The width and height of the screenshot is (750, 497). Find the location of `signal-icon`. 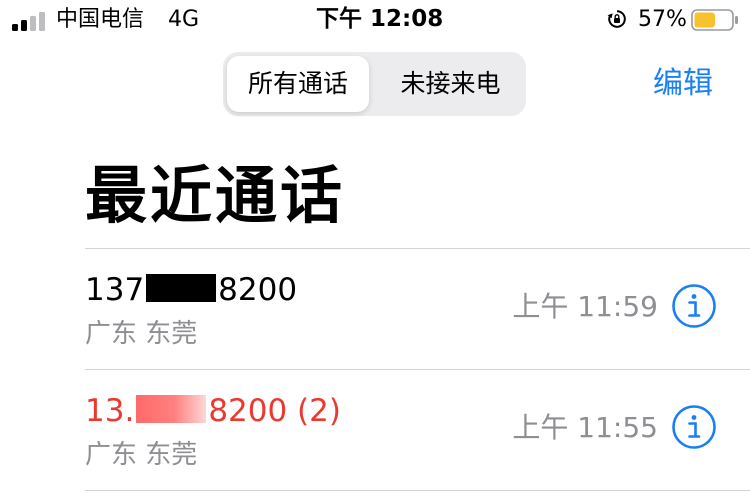

signal-icon is located at coordinates (30, 21).